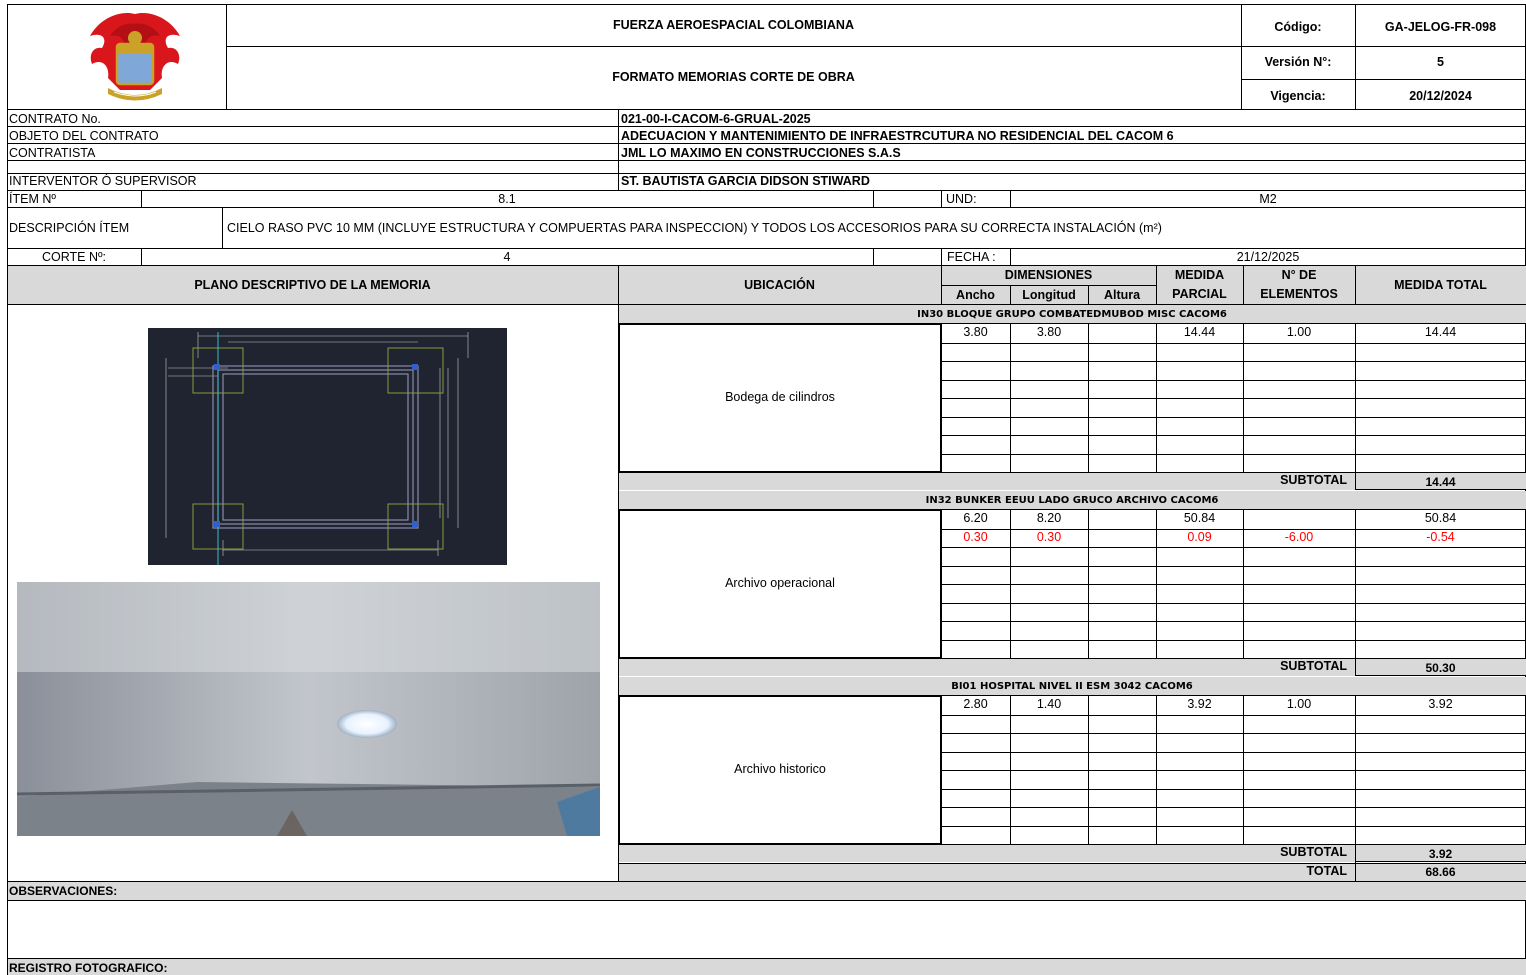 The width and height of the screenshot is (1526, 975). I want to click on cell-parcial: 0.09, so click(1199, 536).